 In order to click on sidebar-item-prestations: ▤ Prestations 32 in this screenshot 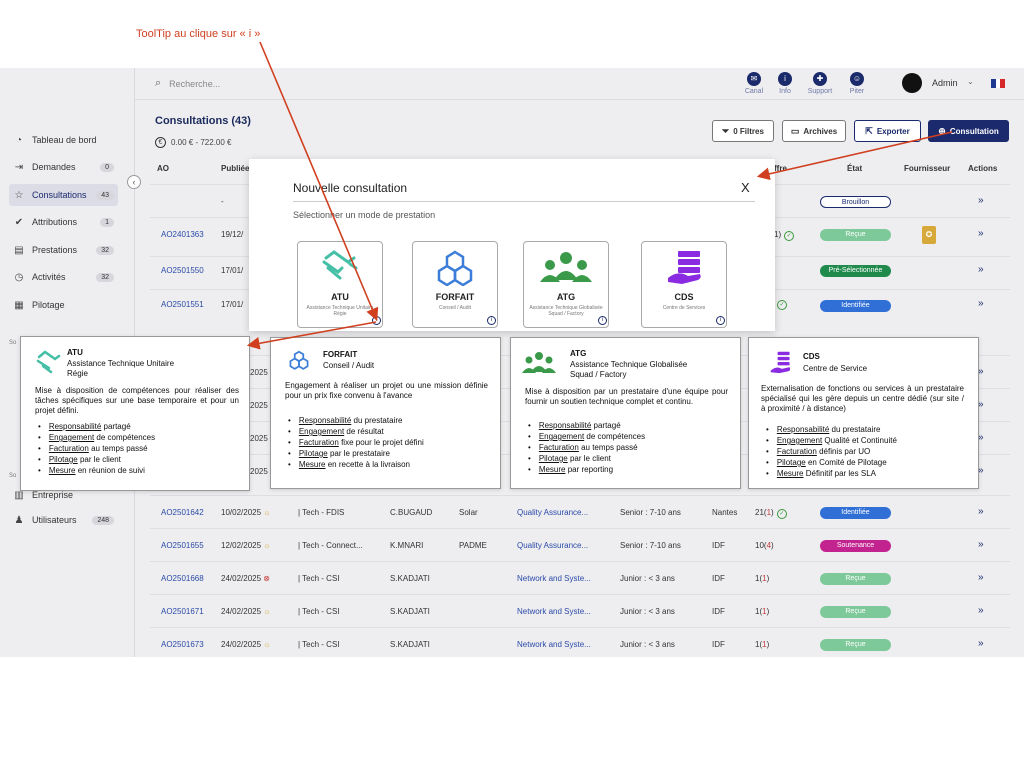, I will do `click(63, 250)`.